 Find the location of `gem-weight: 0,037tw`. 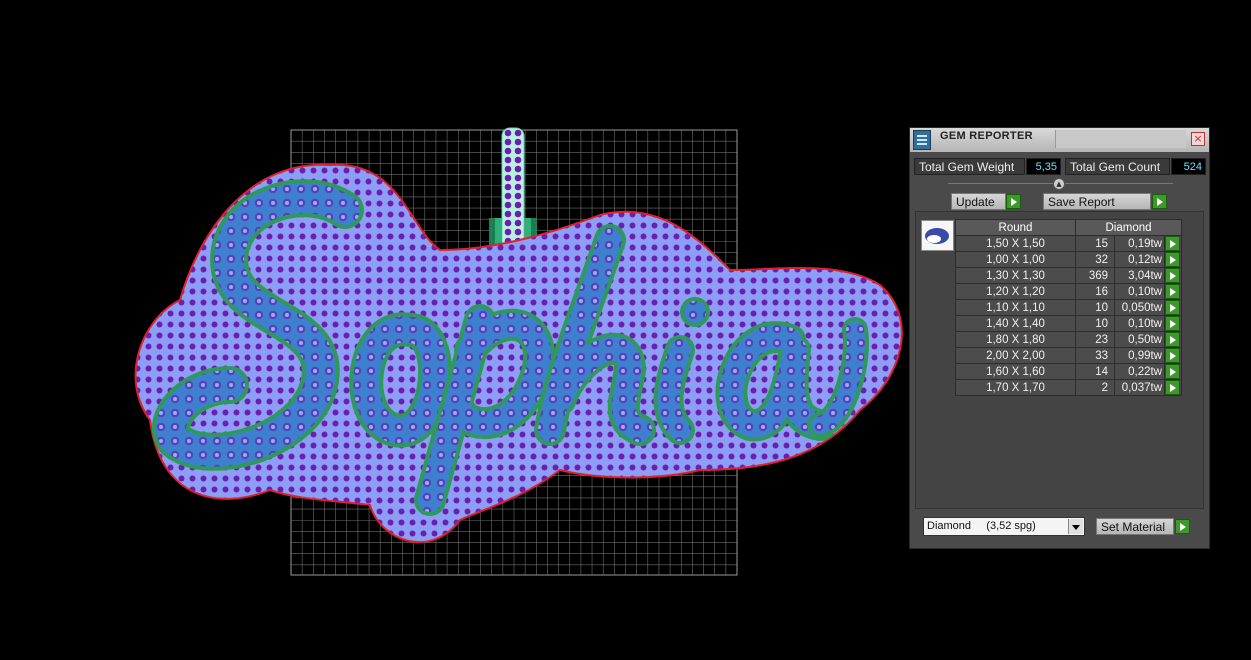

gem-weight: 0,037tw is located at coordinates (1139, 387).